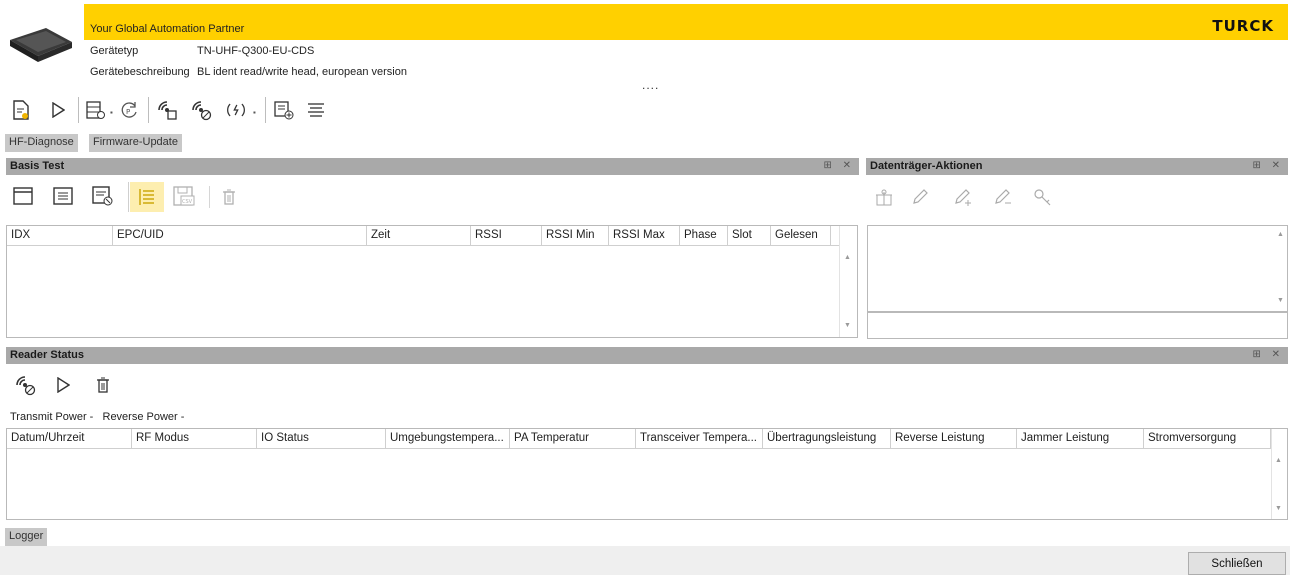  Describe the element at coordinates (1043, 197) in the screenshot. I see `key-icon` at that location.